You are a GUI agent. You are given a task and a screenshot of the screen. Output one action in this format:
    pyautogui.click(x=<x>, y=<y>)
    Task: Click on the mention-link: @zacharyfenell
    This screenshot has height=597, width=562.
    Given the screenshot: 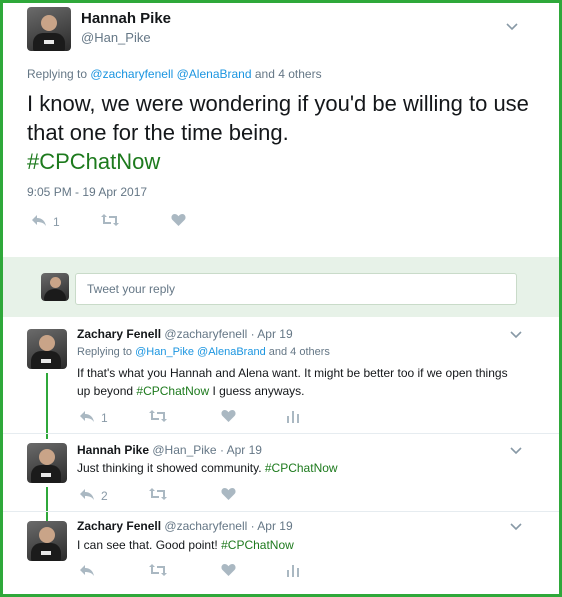 What is the action you would take?
    pyautogui.click(x=131, y=74)
    